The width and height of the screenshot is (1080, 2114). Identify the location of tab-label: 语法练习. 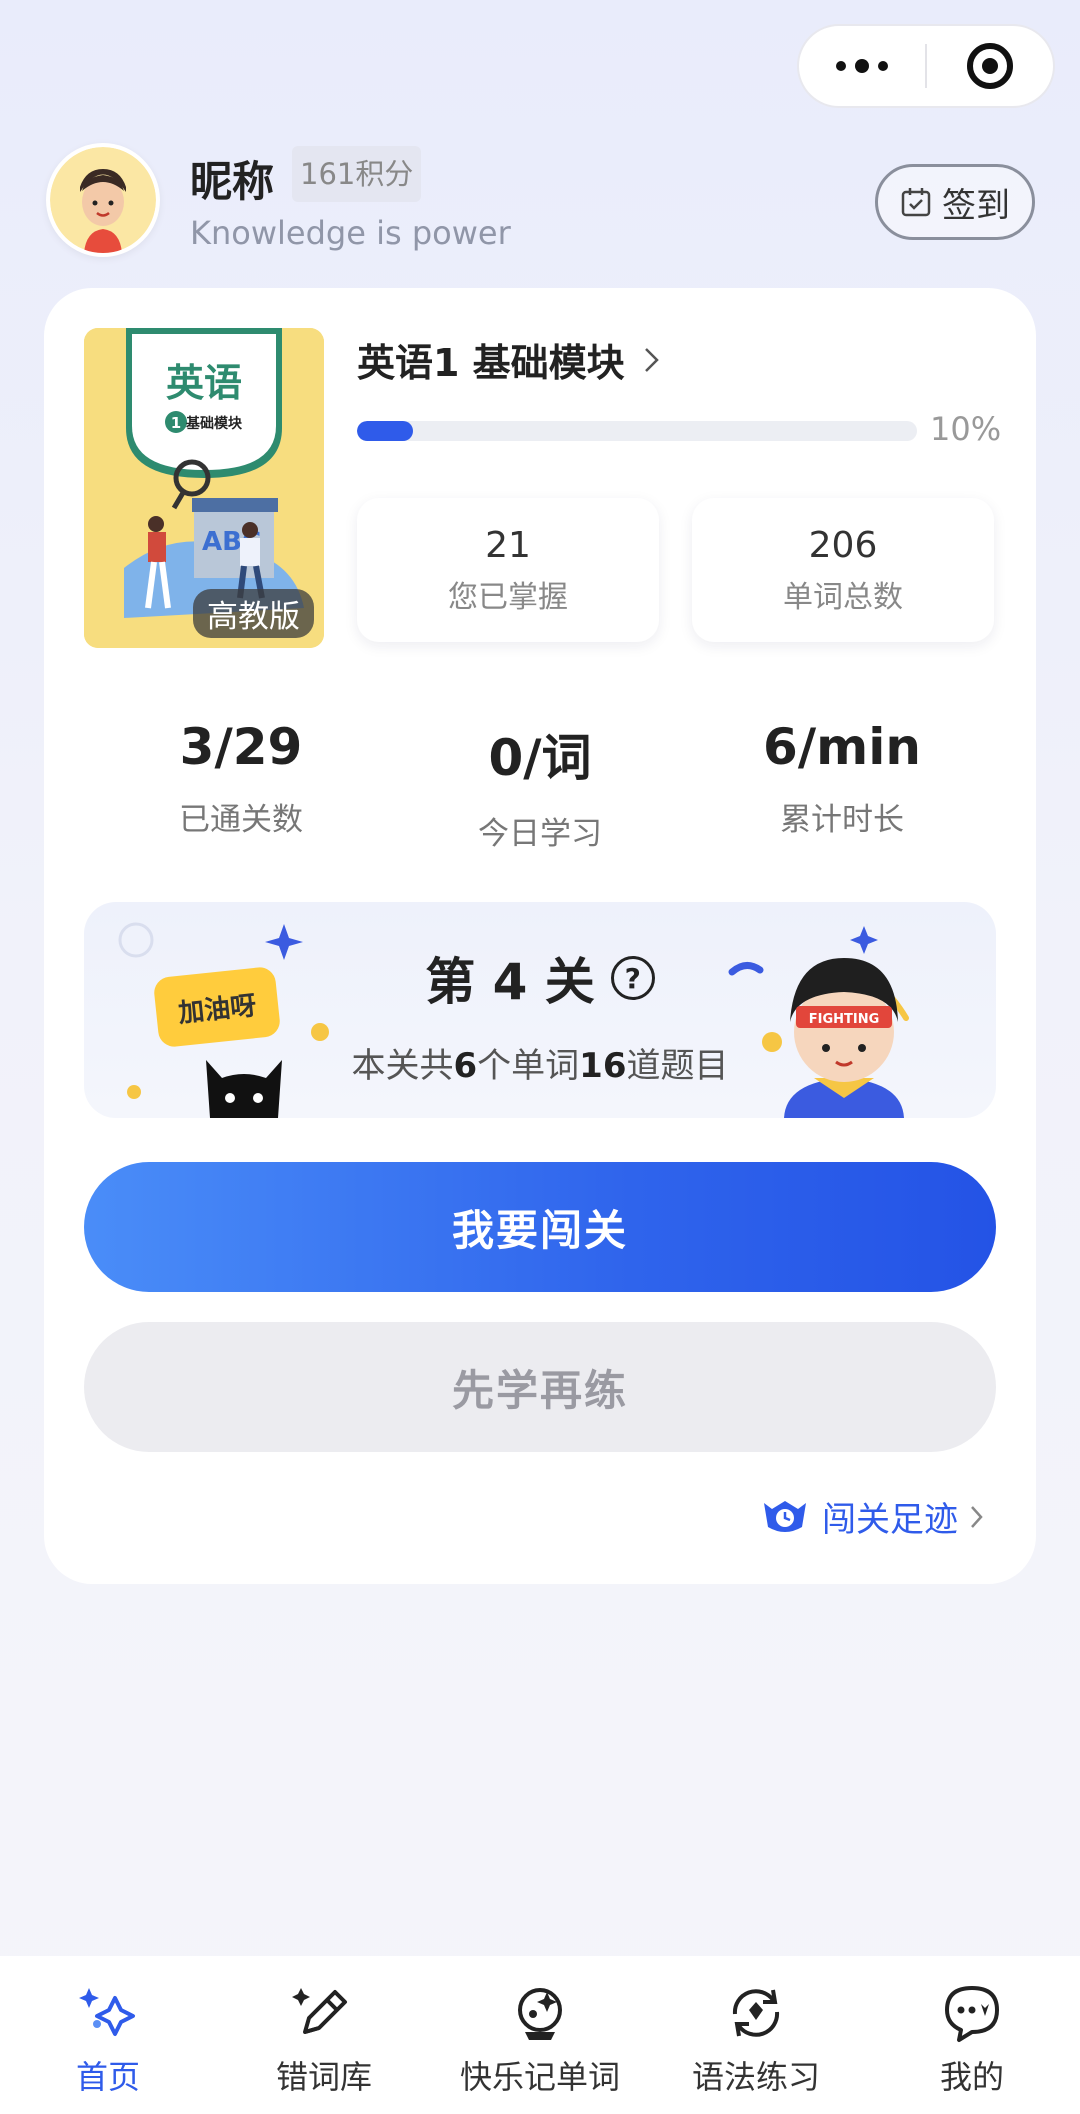
(755, 2077).